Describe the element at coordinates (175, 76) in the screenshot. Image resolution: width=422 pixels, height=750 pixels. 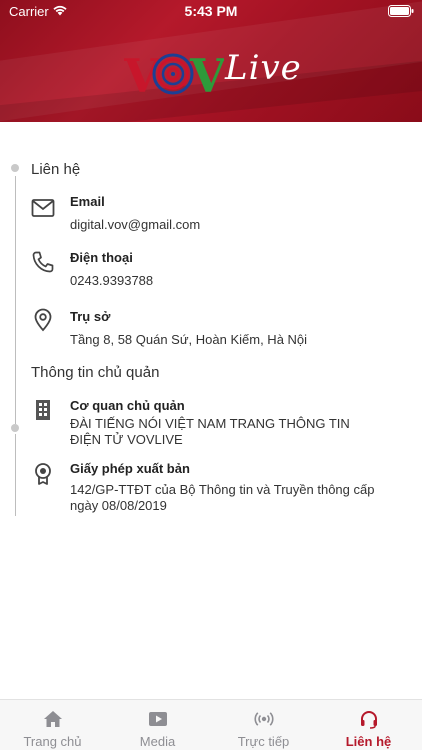
I see `vov-logo-mark: V V` at that location.